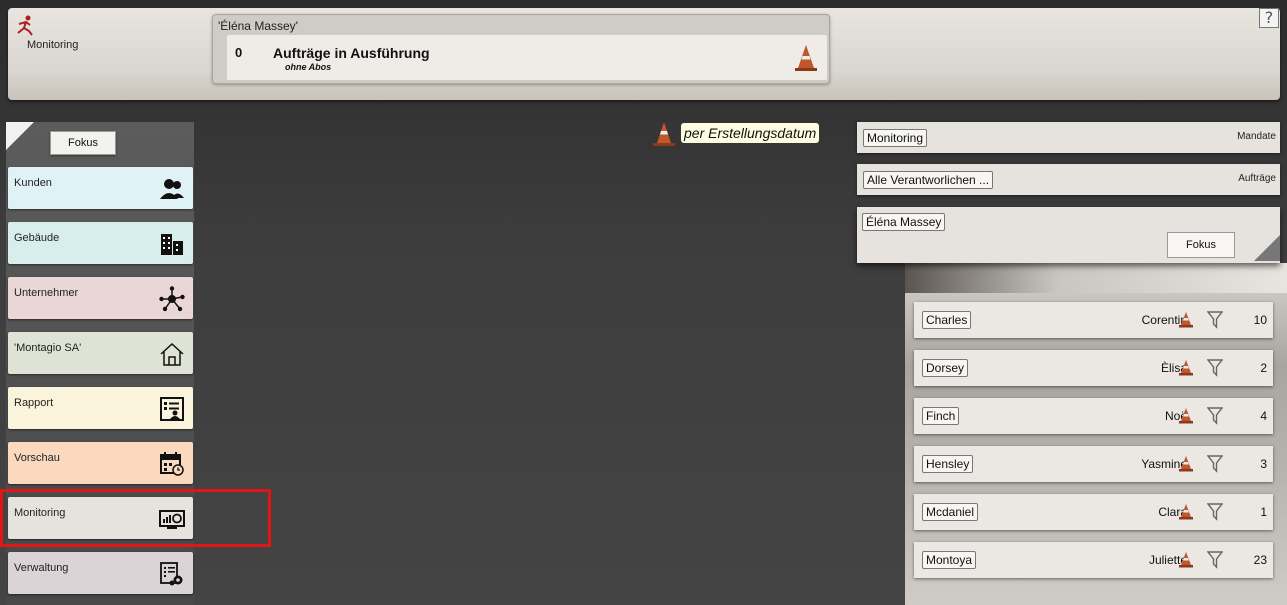  Describe the element at coordinates (351, 53) in the screenshot. I see `jobs-title: Aufträge in Ausführung` at that location.